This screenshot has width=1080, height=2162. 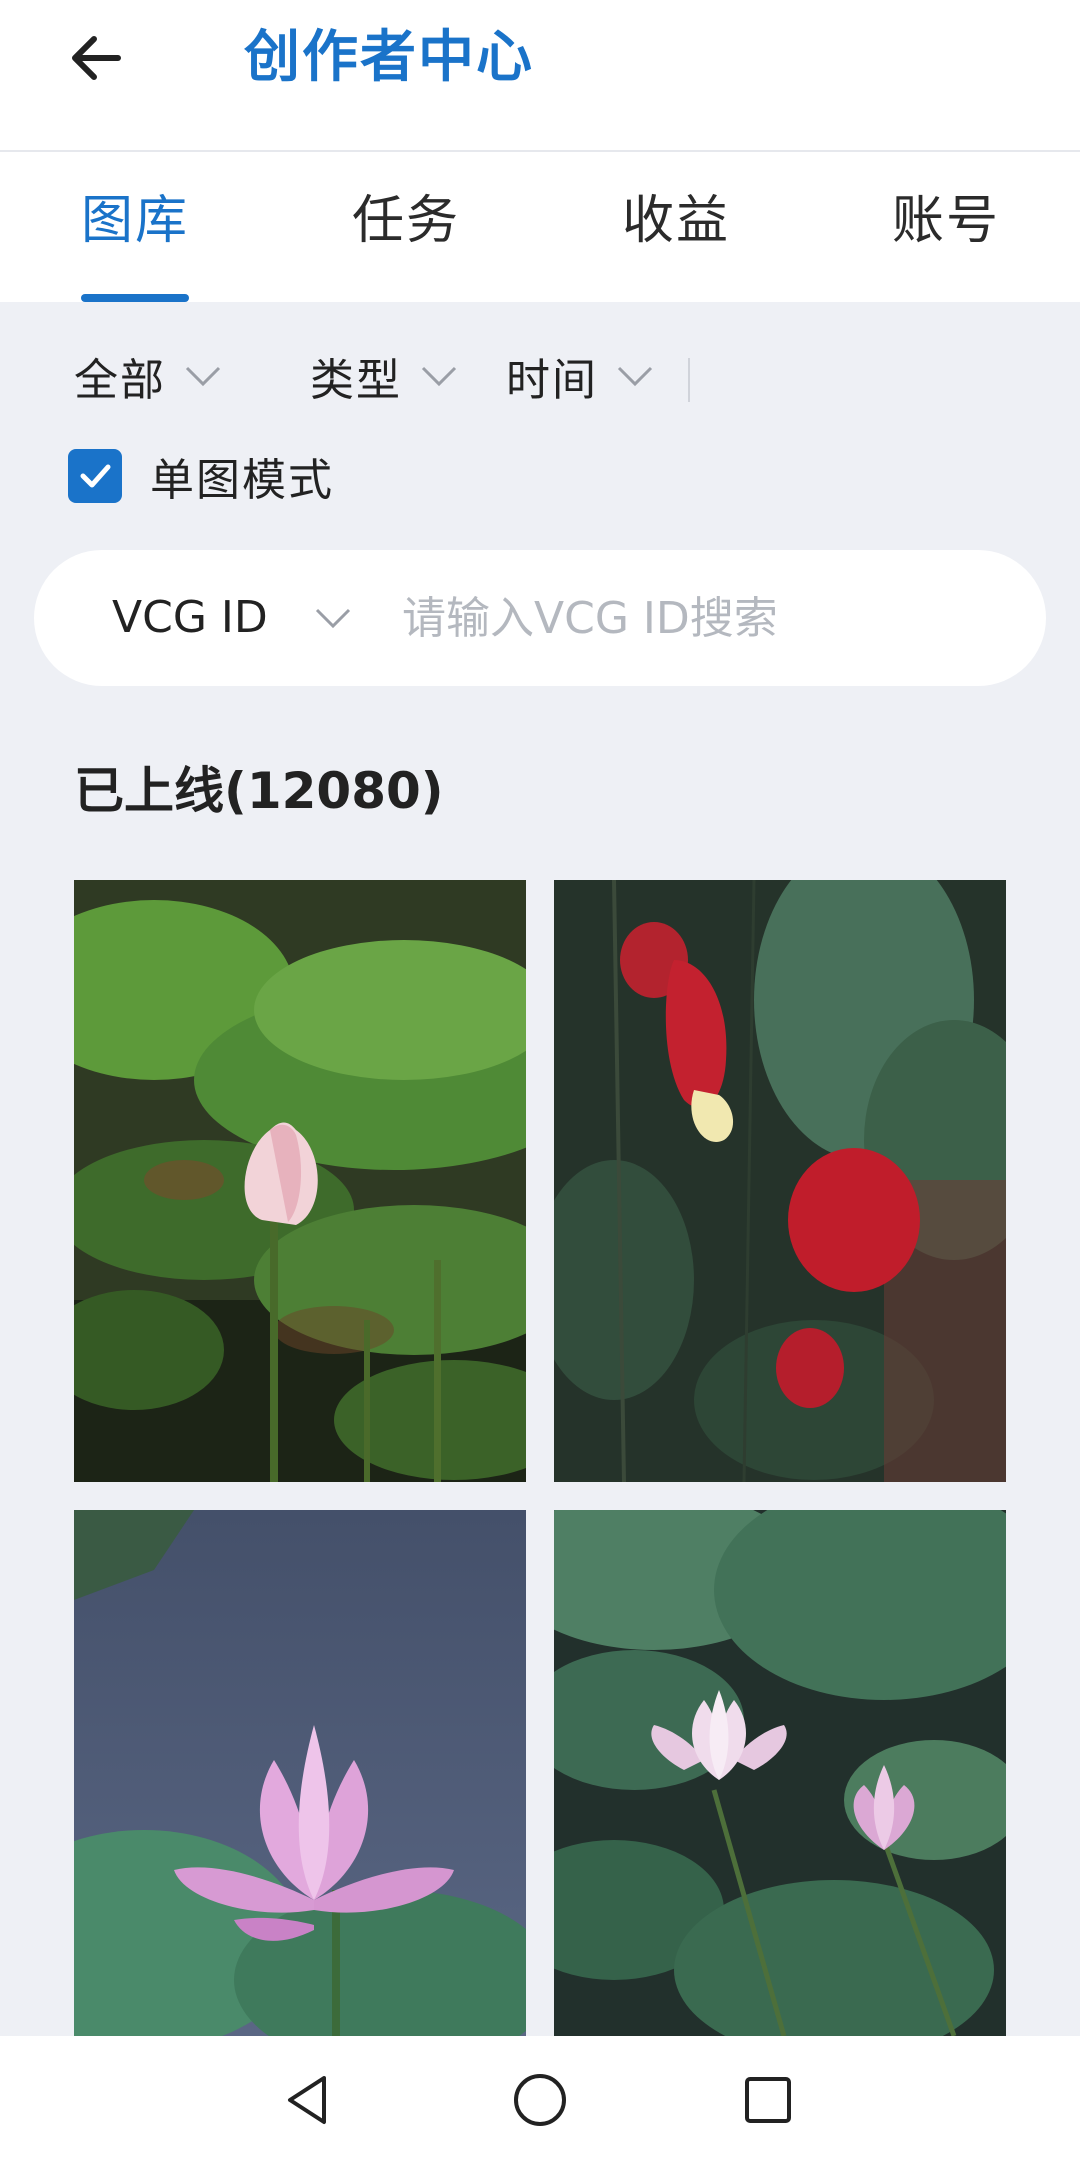 I want to click on single-mode-checkbox, so click(x=95, y=476).